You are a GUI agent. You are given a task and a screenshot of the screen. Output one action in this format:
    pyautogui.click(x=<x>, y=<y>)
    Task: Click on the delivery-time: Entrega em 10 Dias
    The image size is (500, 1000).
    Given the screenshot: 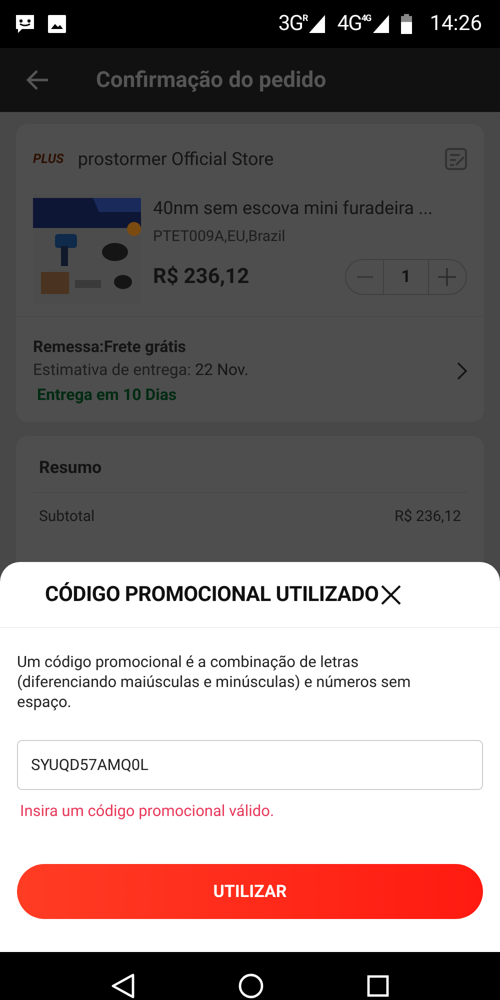 What is the action you would take?
    pyautogui.click(x=107, y=394)
    